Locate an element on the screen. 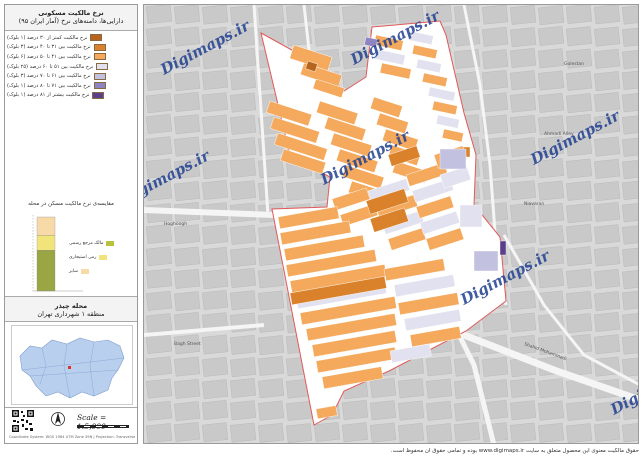 This screenshot has height=461, width=643. legend-item: نرخ مالکیت بین ۷۱ تا ۸۰ درصد (۱ بلوک) is located at coordinates (71, 86).